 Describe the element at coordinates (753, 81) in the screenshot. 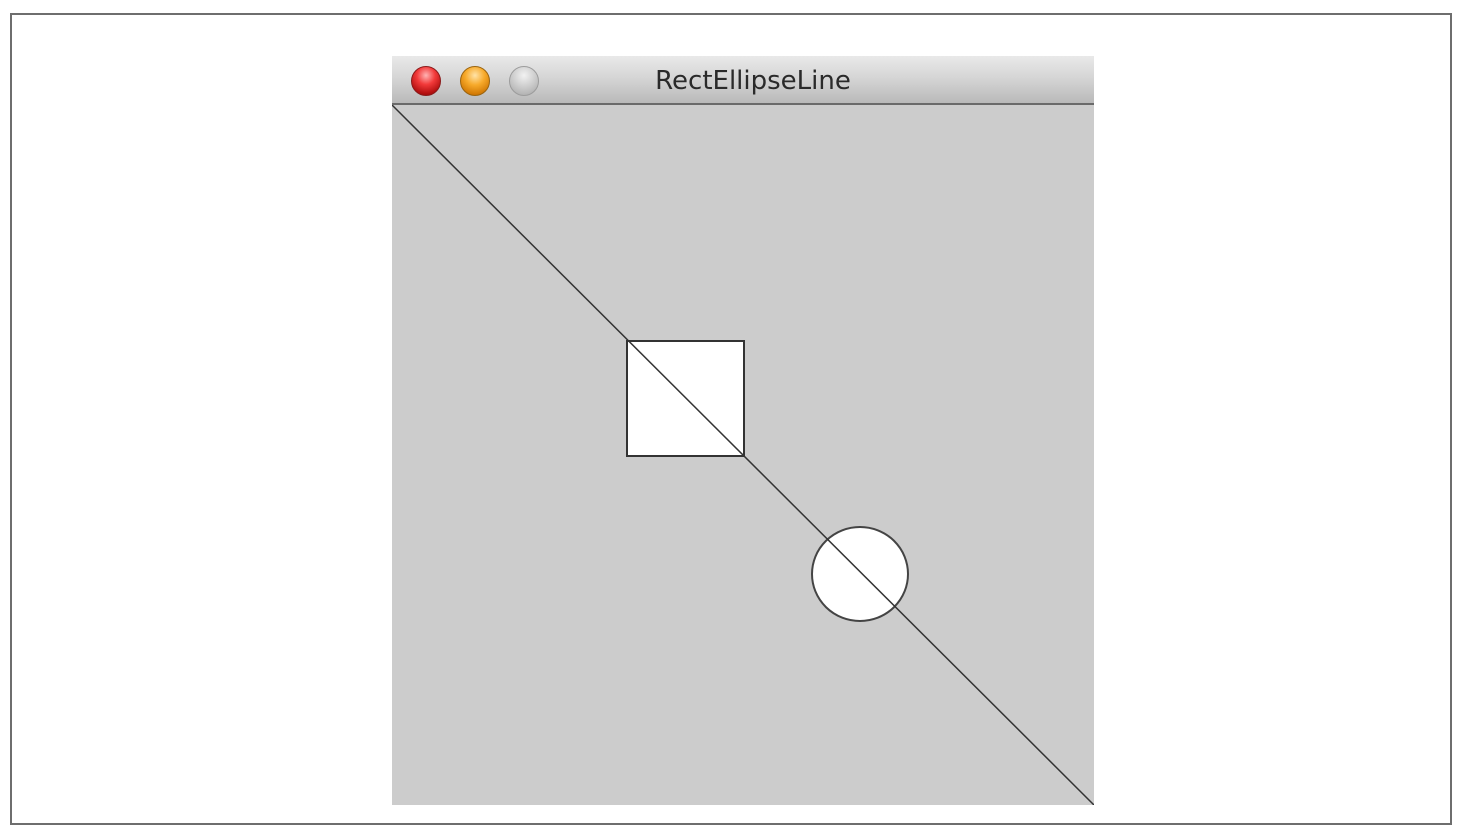

I see `window-title: RectEllipseLine` at that location.